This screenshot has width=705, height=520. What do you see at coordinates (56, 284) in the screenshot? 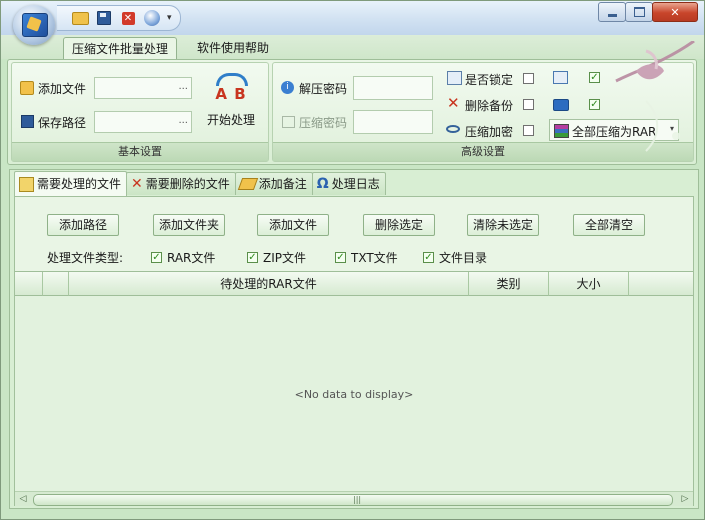
I see `grid-check-column` at bounding box center [56, 284].